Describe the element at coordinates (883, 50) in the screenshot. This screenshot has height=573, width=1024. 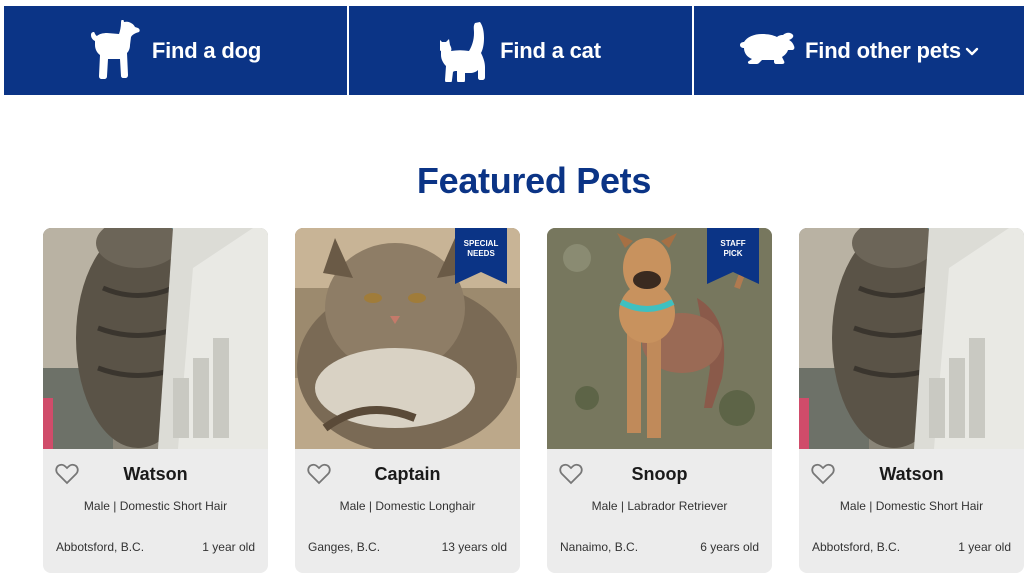
I see `nav-item-label: Find other pets` at that location.